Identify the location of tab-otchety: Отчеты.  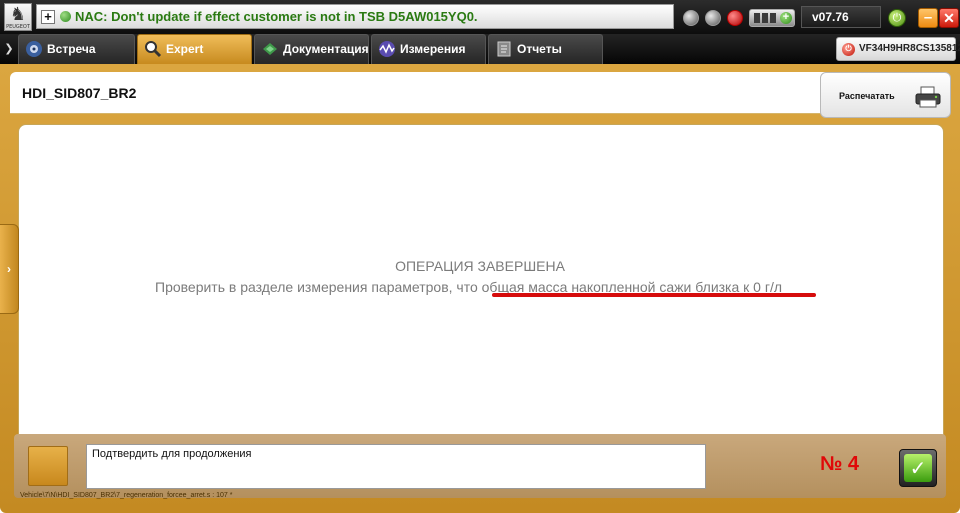
(545, 49).